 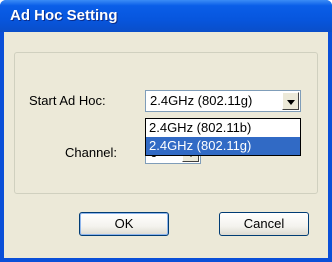 I want to click on start-ad-hoc-label: Start Ad Hoc:, so click(x=67, y=100).